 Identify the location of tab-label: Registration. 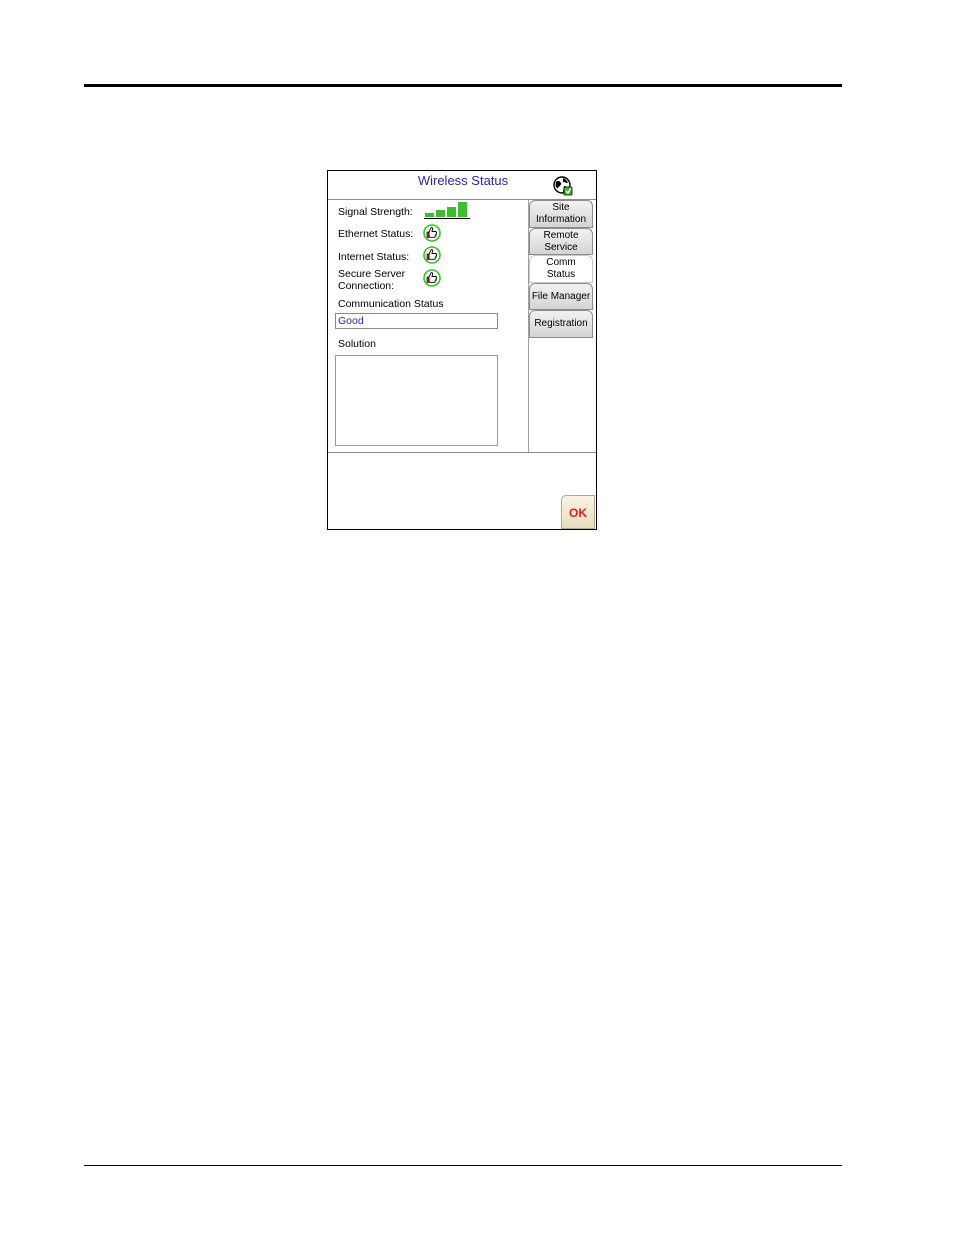
(561, 323).